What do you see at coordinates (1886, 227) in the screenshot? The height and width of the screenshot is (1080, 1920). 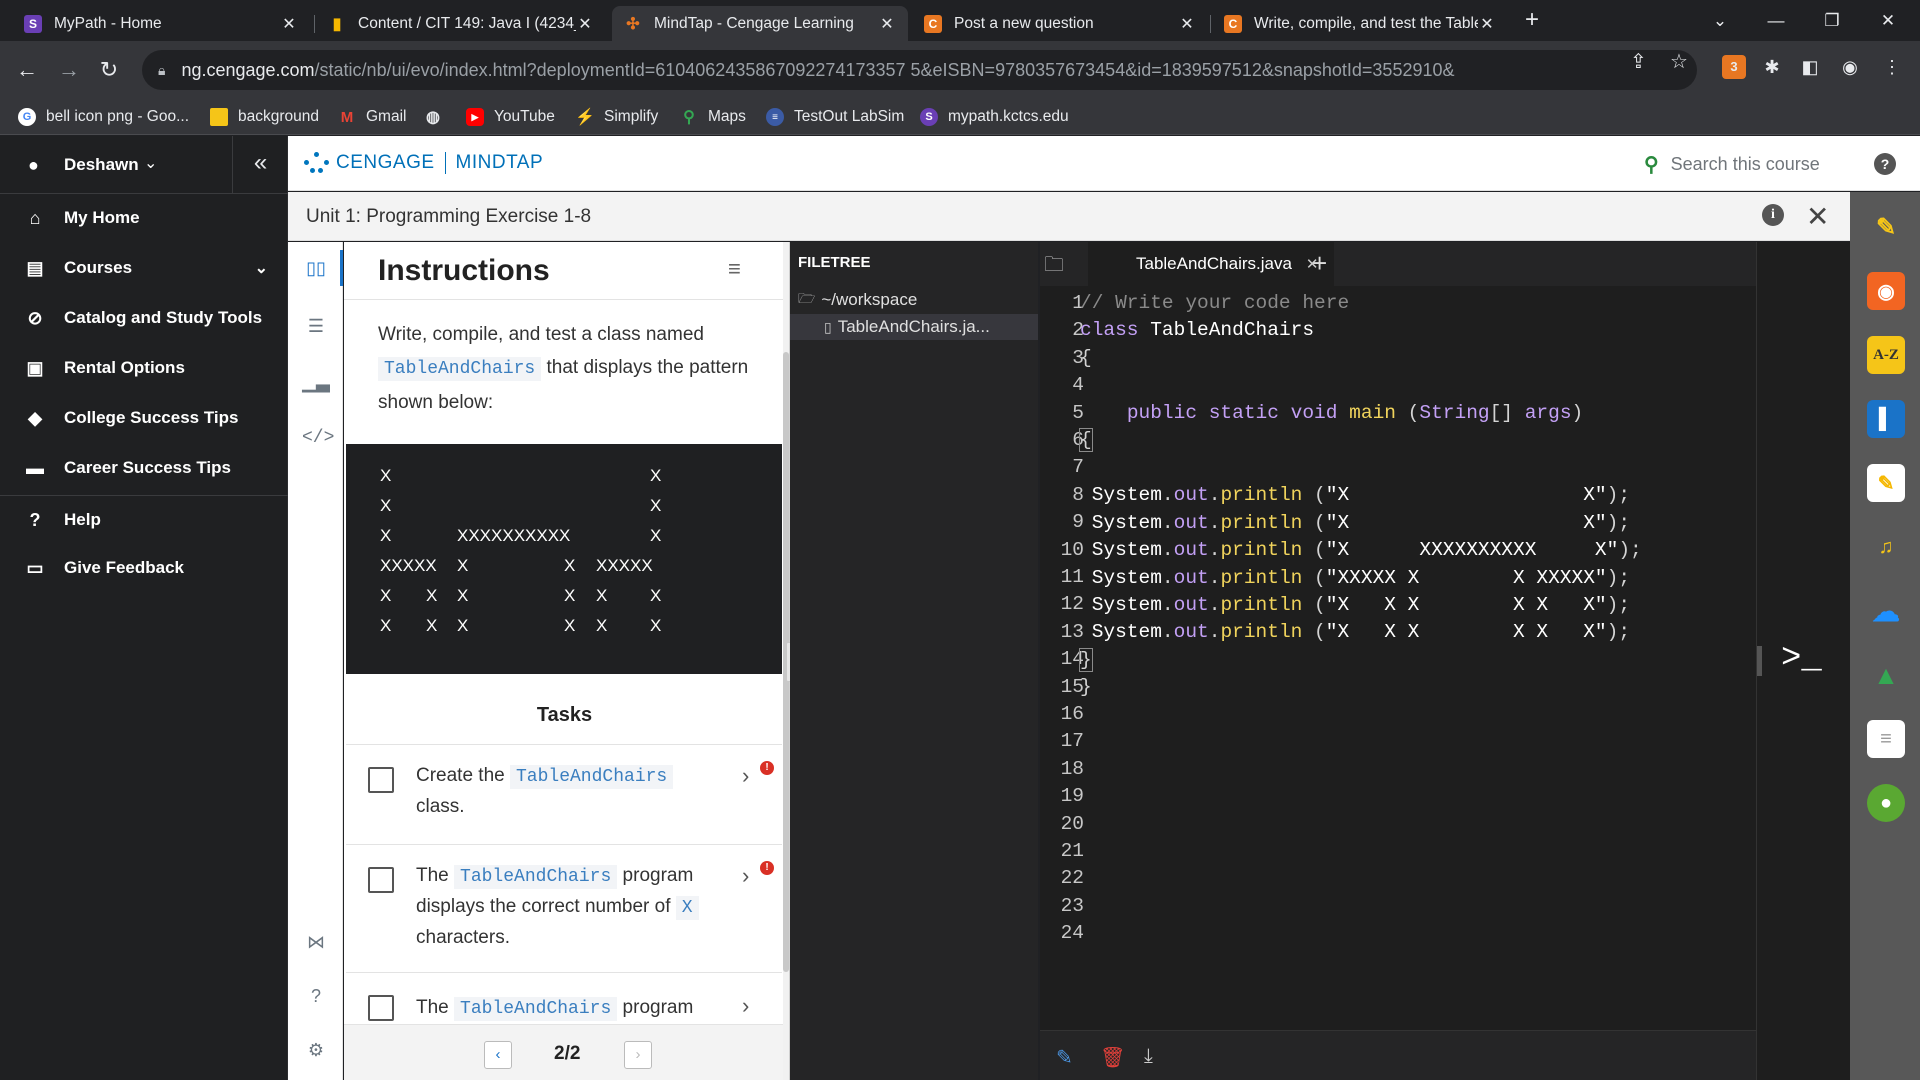 I see `pencil-app-icon: ✎` at bounding box center [1886, 227].